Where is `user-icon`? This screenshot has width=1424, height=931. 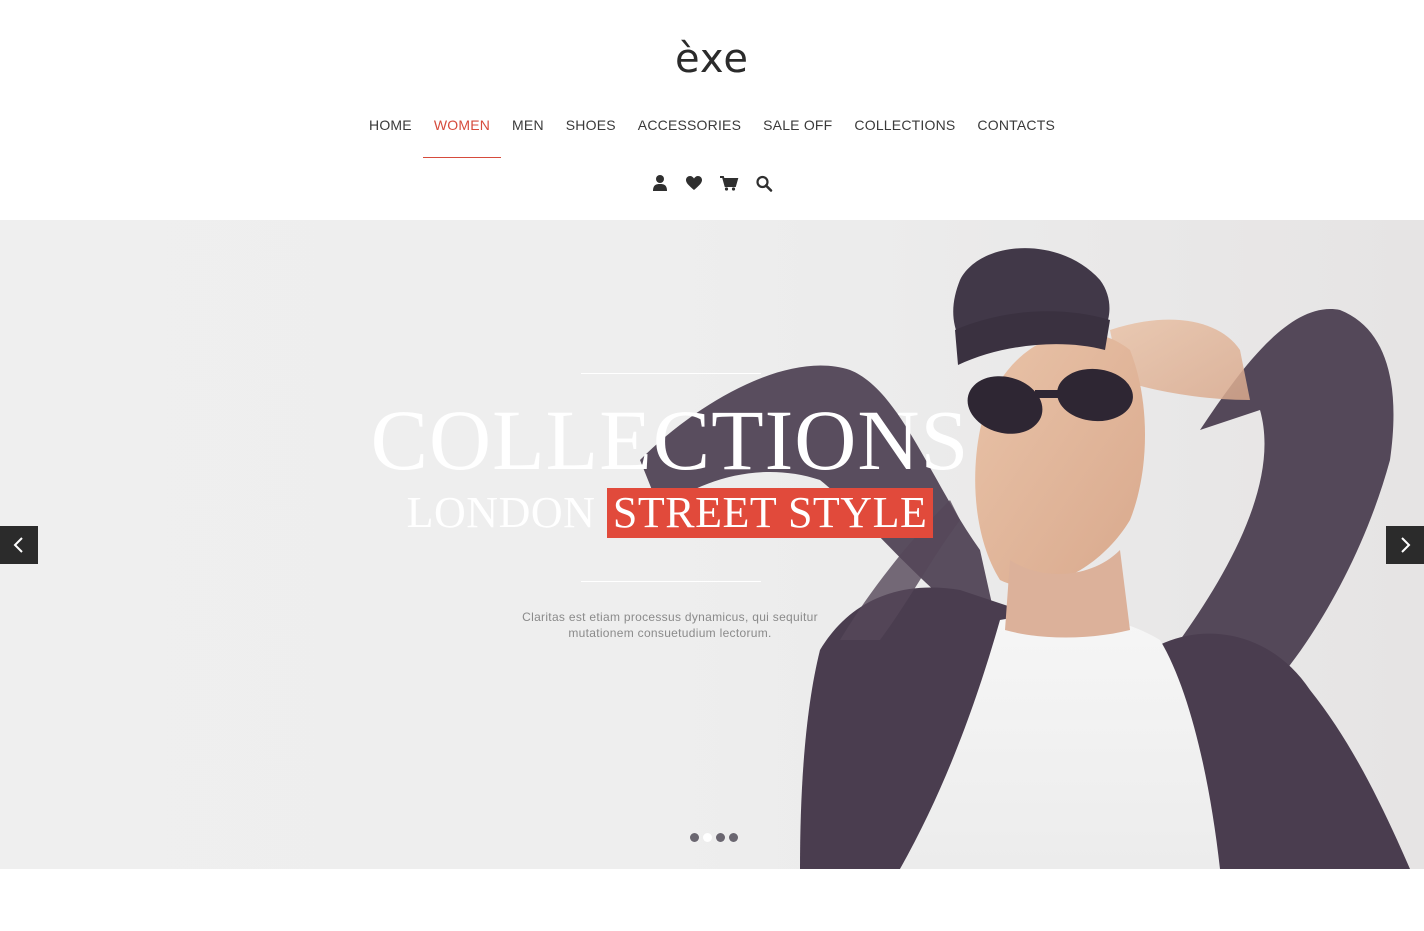
user-icon is located at coordinates (660, 183).